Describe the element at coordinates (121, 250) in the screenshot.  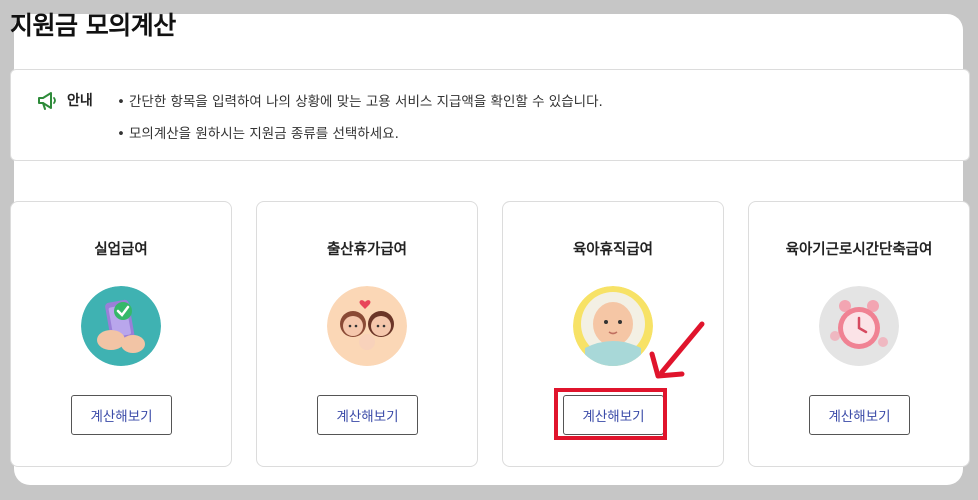
I see `card-title: 실업급여` at that location.